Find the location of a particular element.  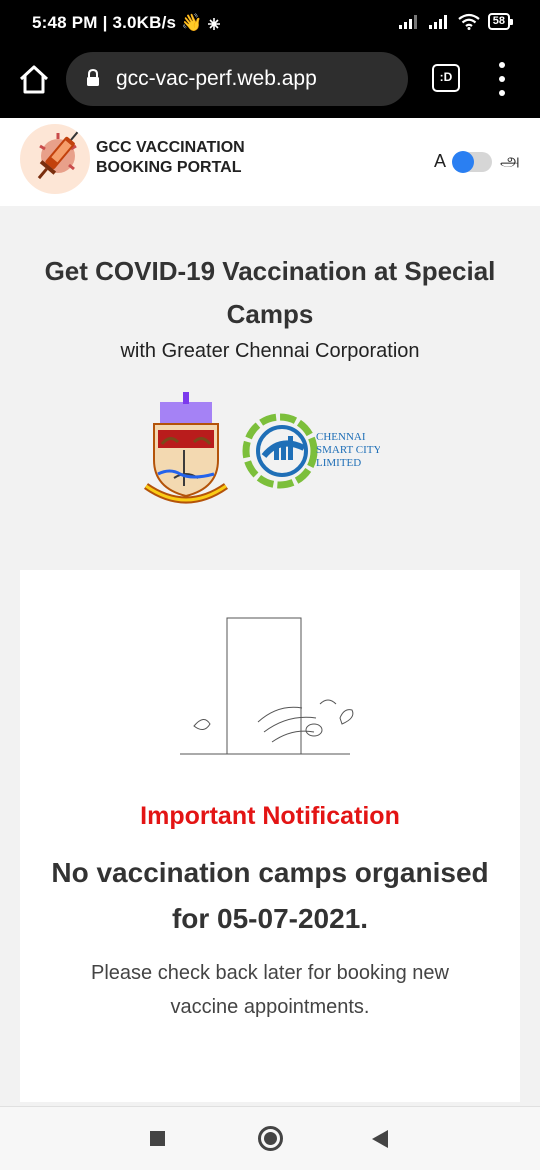

language-toggle: A அ is located at coordinates (477, 161).